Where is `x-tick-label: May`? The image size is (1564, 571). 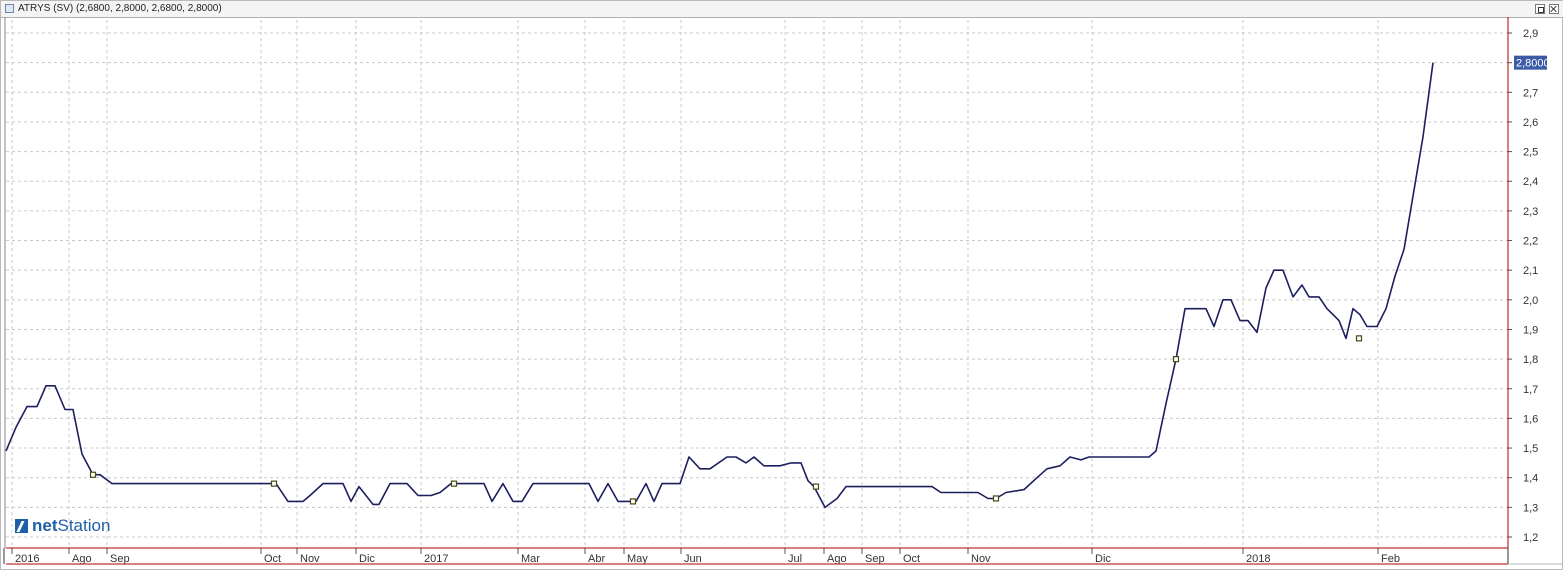
x-tick-label: May is located at coordinates (637, 559).